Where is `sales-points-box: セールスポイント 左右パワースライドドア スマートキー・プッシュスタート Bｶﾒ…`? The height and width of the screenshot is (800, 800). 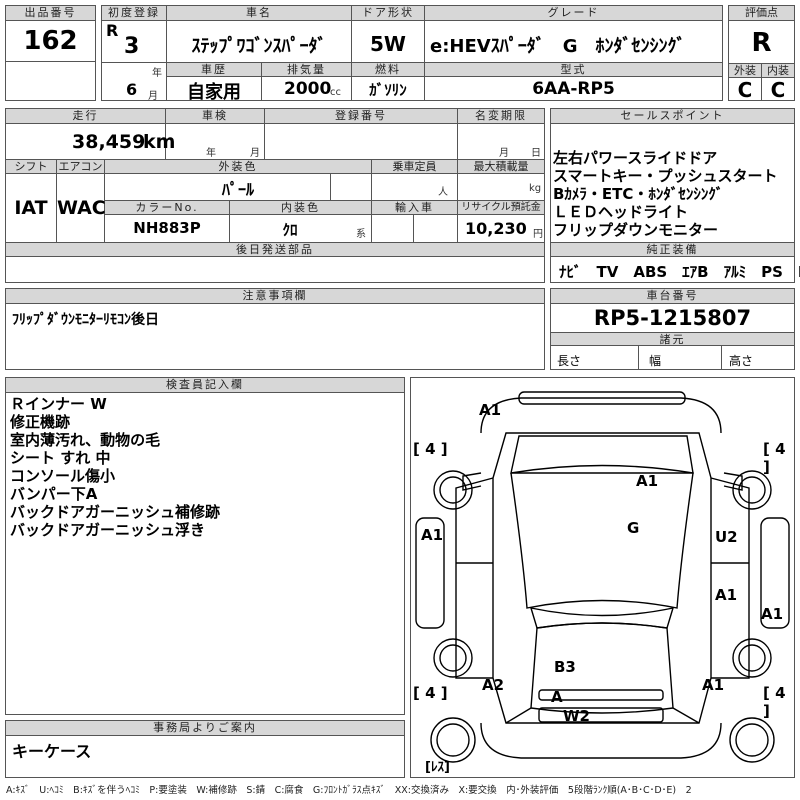
sales-points-box: セールスポイント 左右パワースライドドア スマートキー・プッシュスタート Bｶﾒ… is located at coordinates (675, 195).